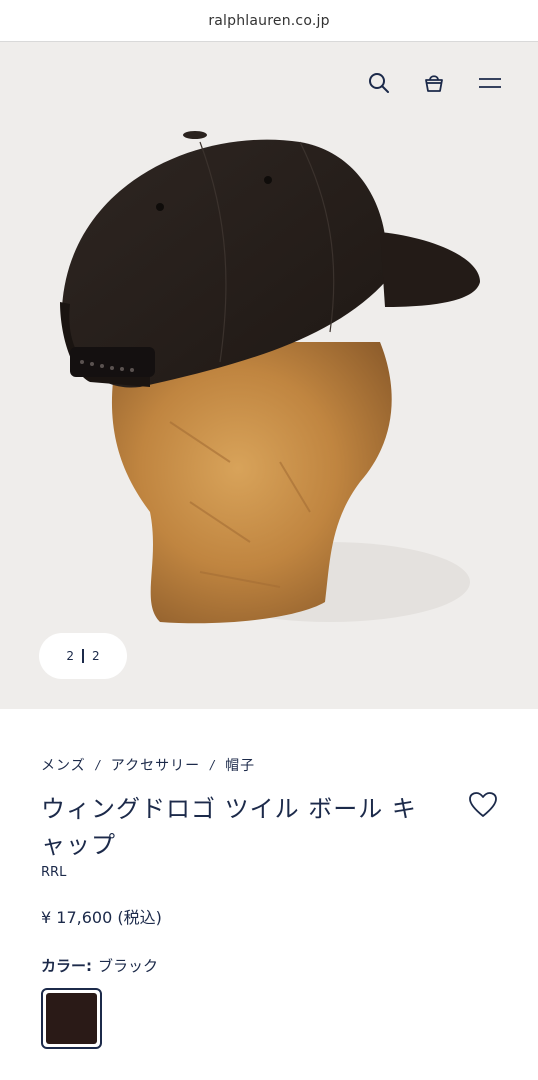  Describe the element at coordinates (54, 872) in the screenshot. I see `product-brand: RRL` at that location.